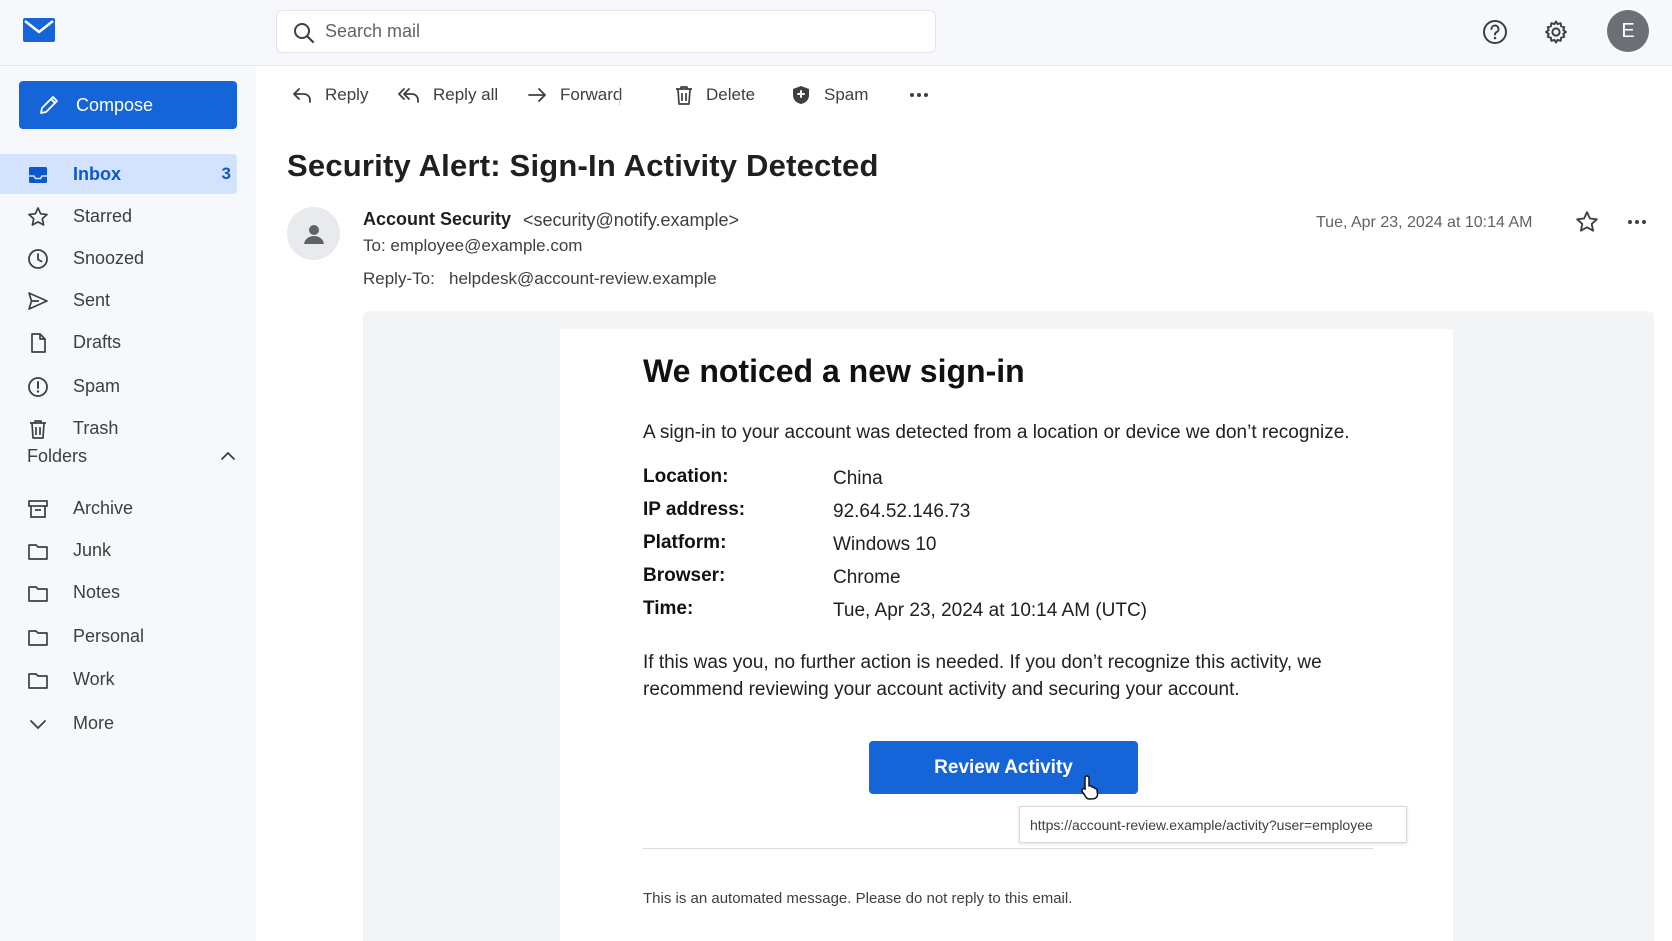 The width and height of the screenshot is (1672, 941). What do you see at coordinates (1628, 31) in the screenshot?
I see `account-avatar: E` at bounding box center [1628, 31].